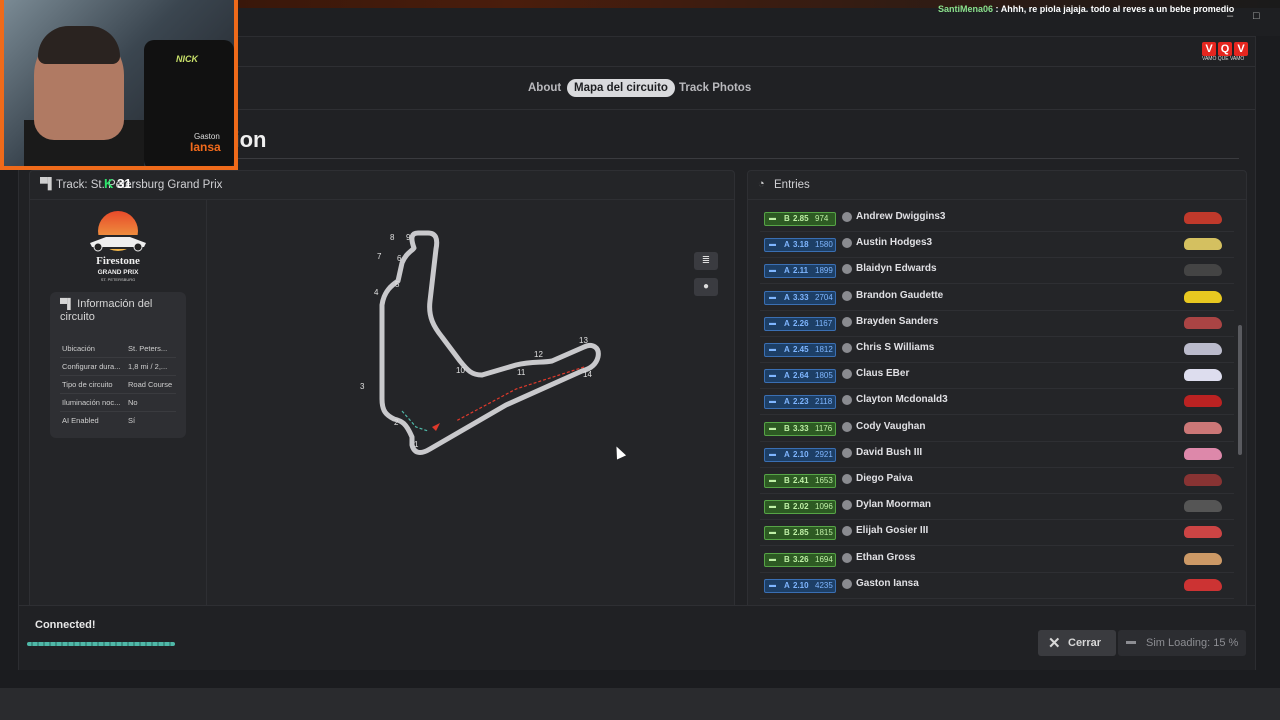 The width and height of the screenshot is (1280, 720). Describe the element at coordinates (887, 583) in the screenshot. I see `driver-name: Gaston Iansa` at that location.